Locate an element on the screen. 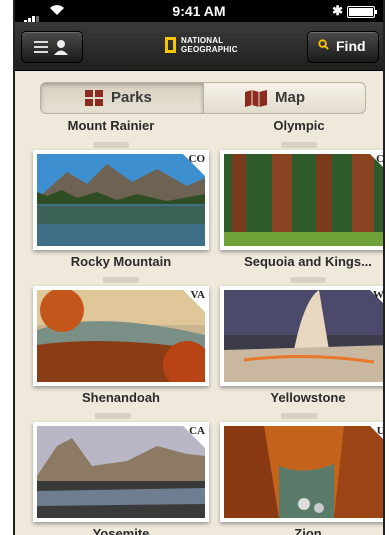 This screenshot has width=390, height=535. status-time: 9:41 AM is located at coordinates (199, 11).